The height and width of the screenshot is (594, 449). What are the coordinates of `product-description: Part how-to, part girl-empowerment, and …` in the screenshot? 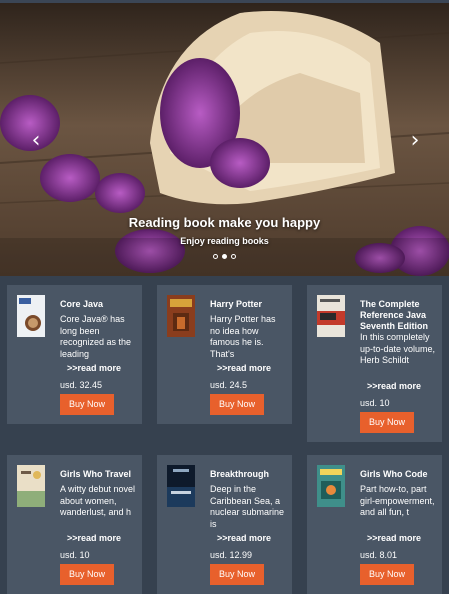 It's located at (397, 500).